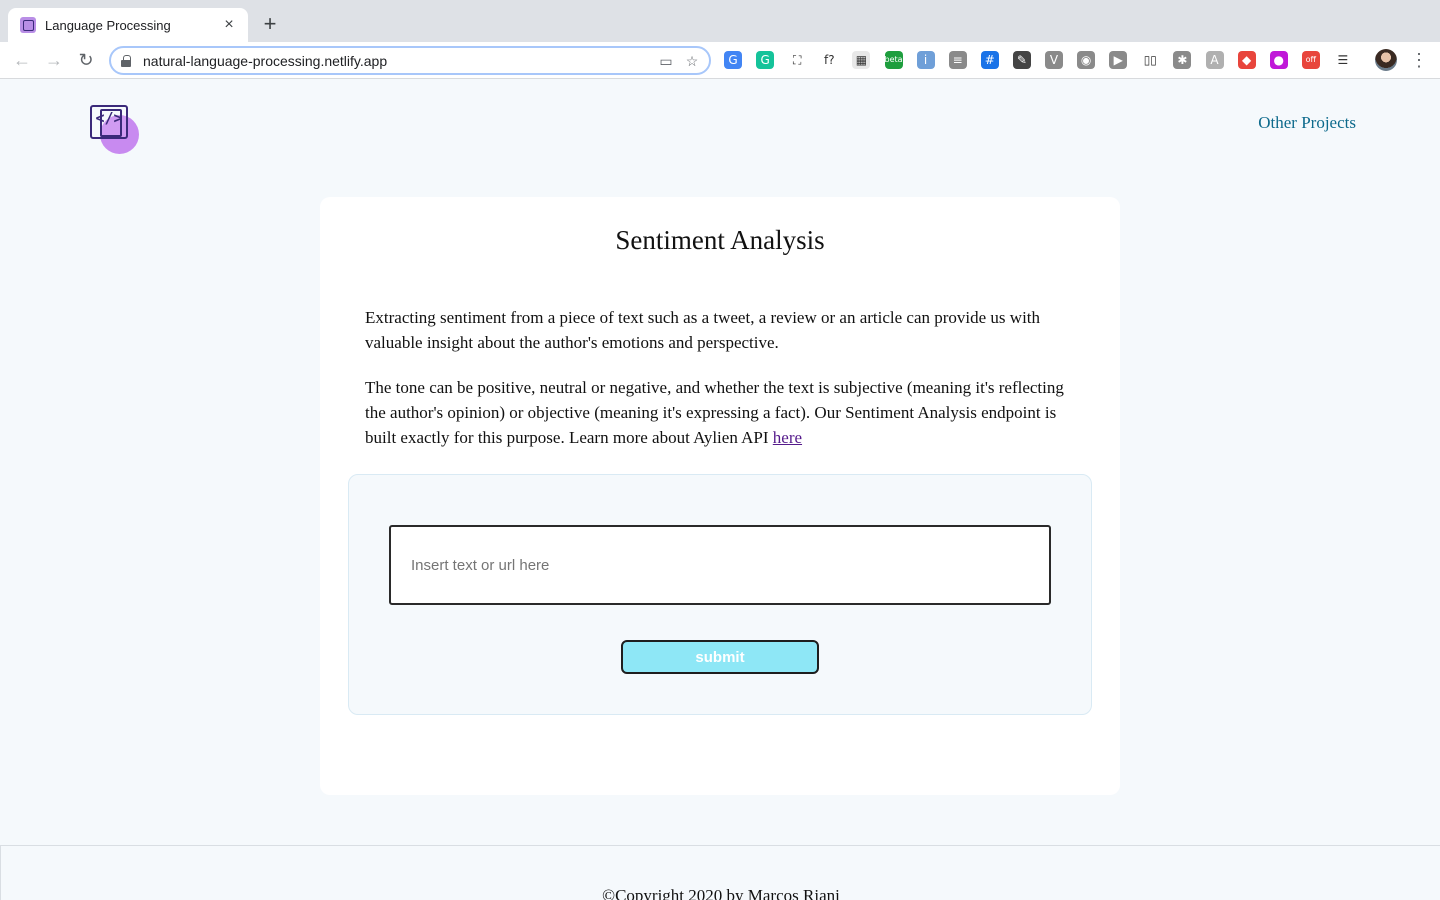  Describe the element at coordinates (787, 437) in the screenshot. I see `aylien-api-link: here` at that location.